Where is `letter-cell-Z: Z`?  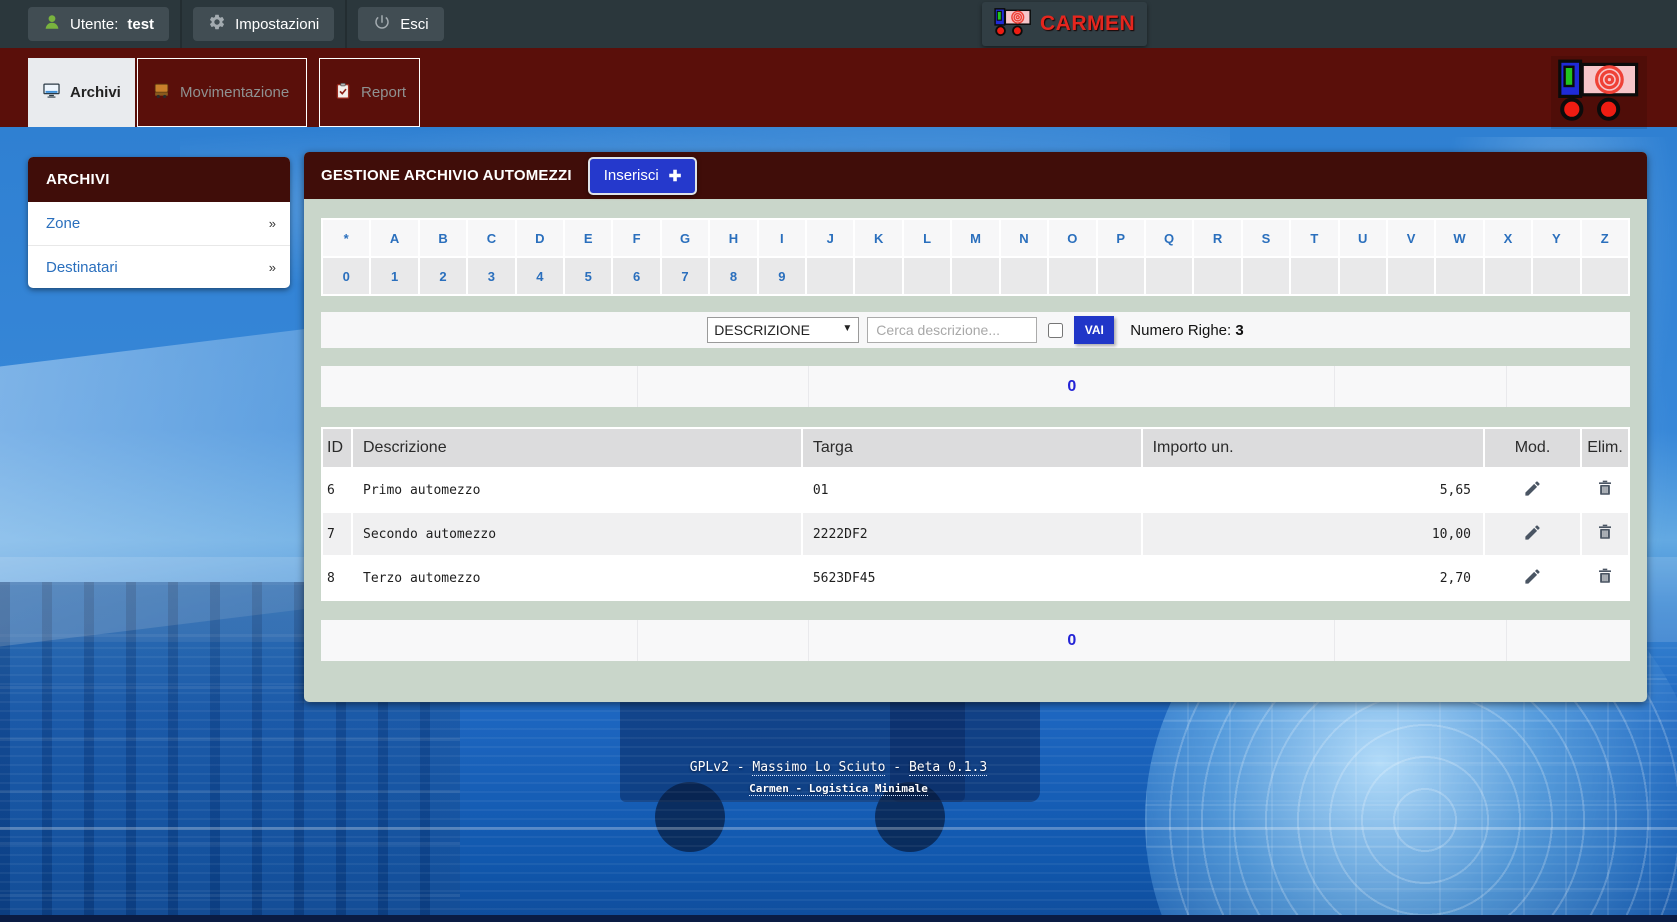
letter-cell-Z: Z is located at coordinates (1604, 238).